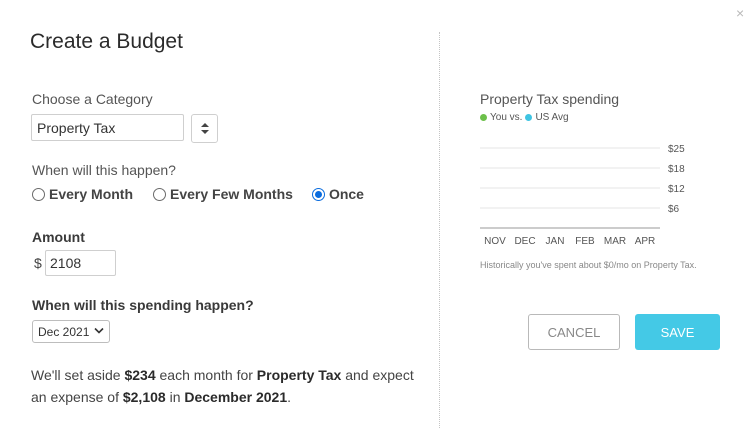  Describe the element at coordinates (676, 169) in the screenshot. I see `y-tick-label: $18` at that location.